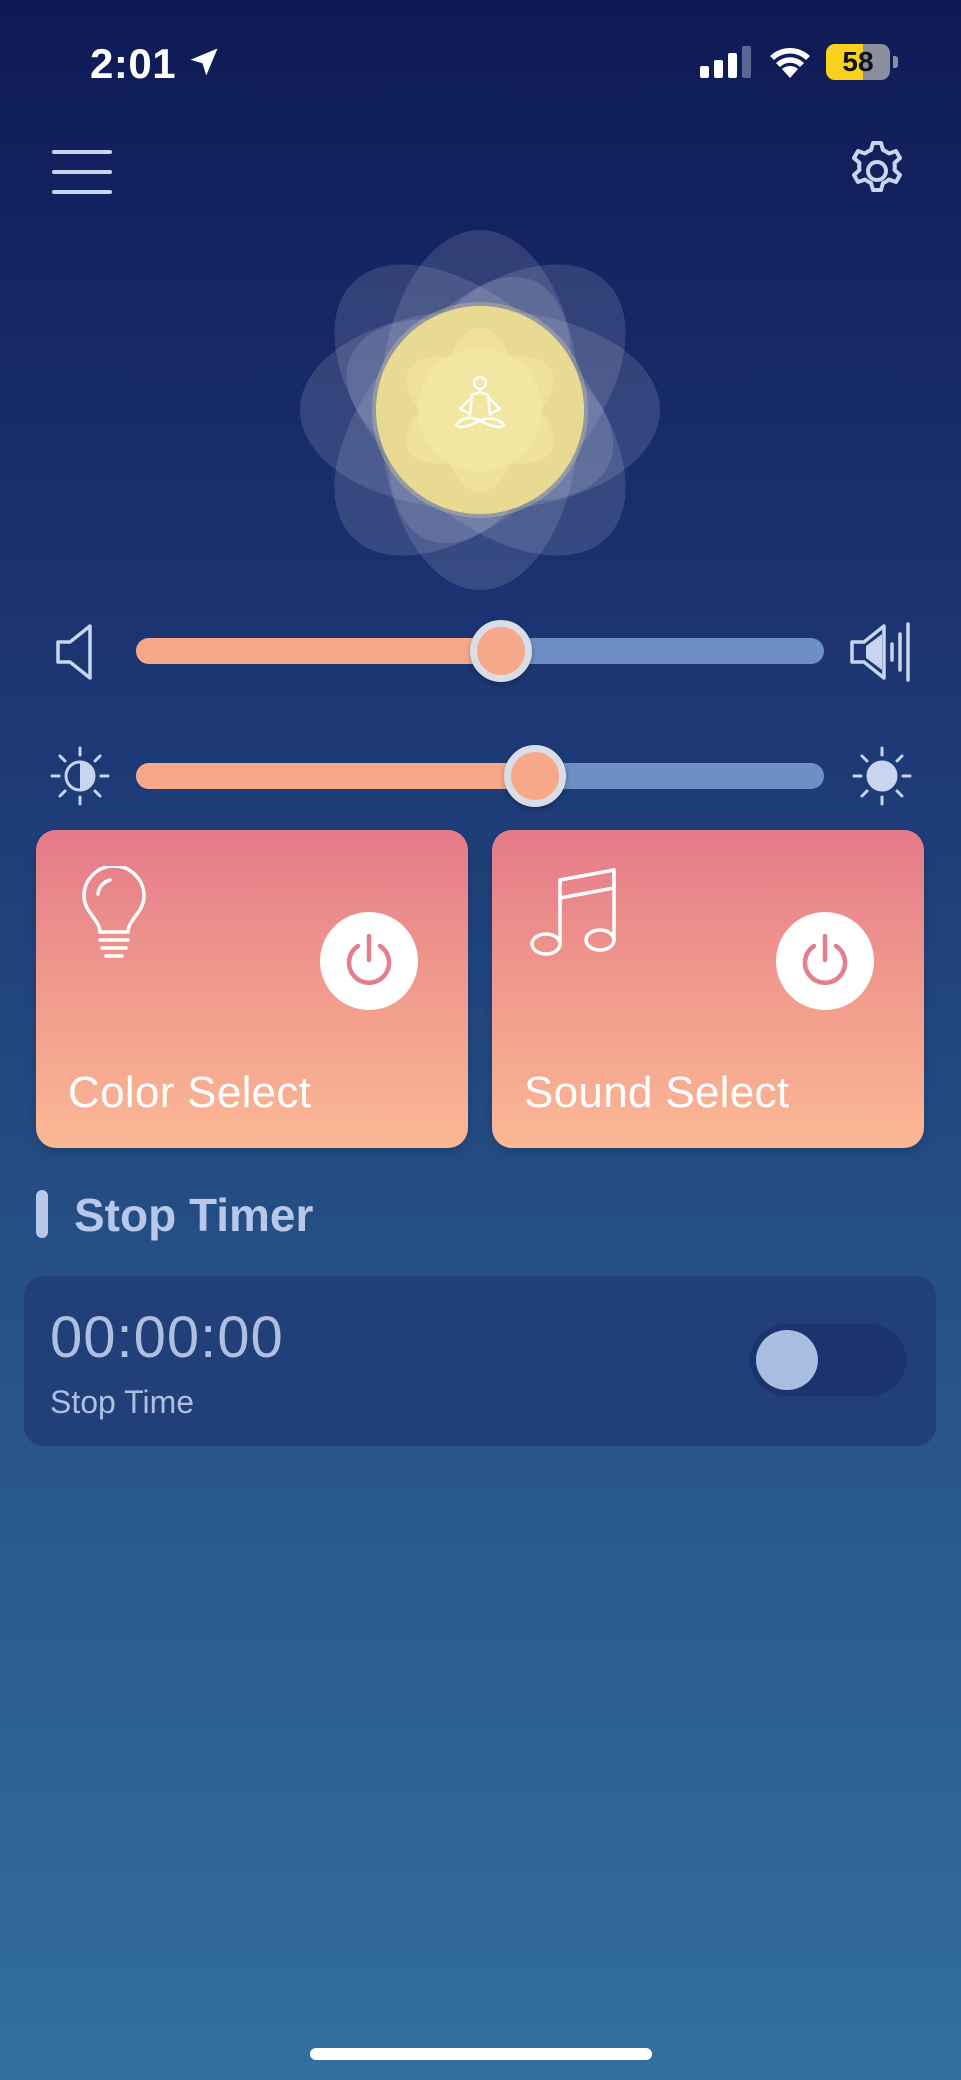 This screenshot has height=2080, width=961. I want to click on color-power-button, so click(369, 961).